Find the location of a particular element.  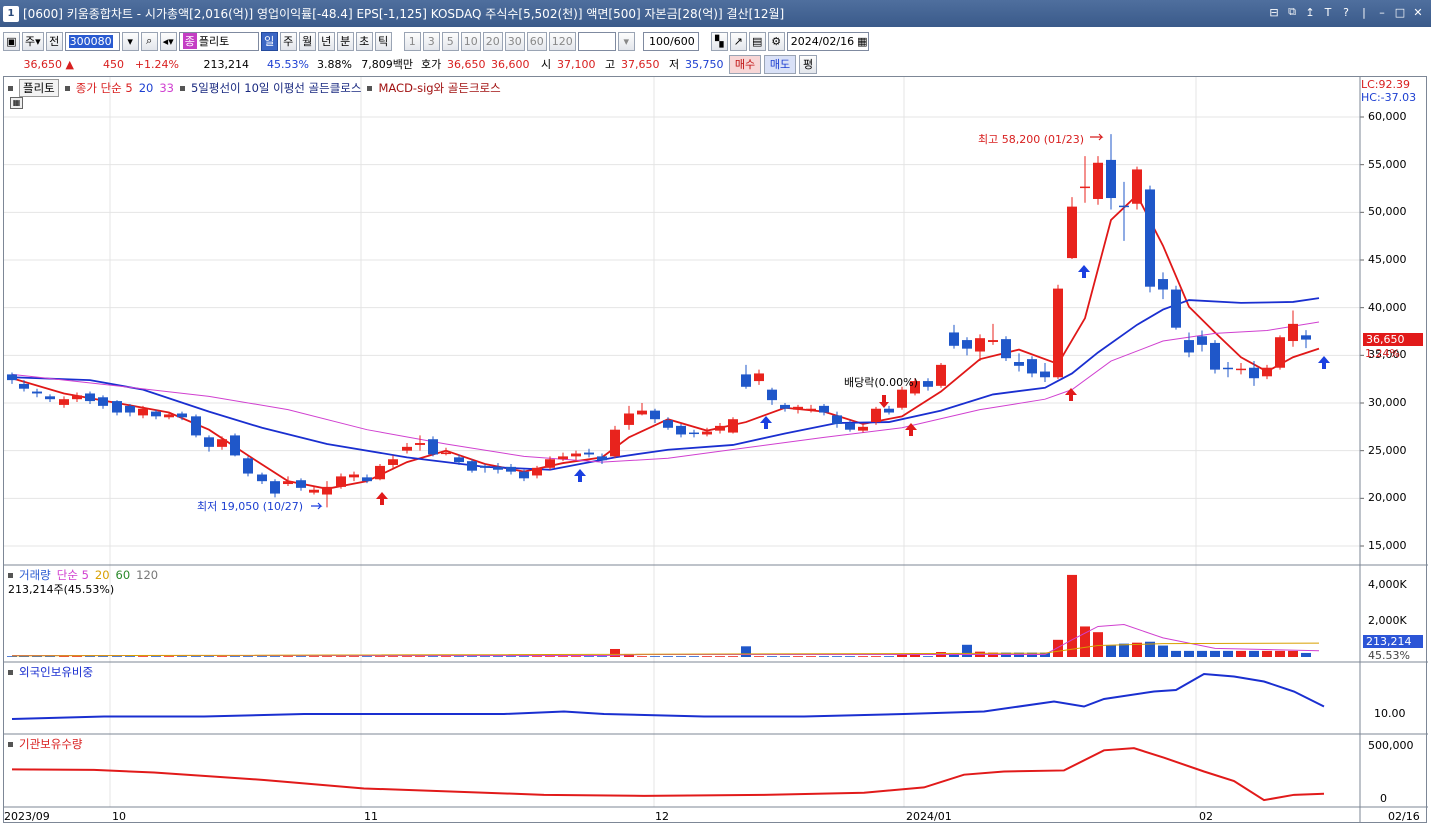

trend-icon: ↗ is located at coordinates (738, 41).